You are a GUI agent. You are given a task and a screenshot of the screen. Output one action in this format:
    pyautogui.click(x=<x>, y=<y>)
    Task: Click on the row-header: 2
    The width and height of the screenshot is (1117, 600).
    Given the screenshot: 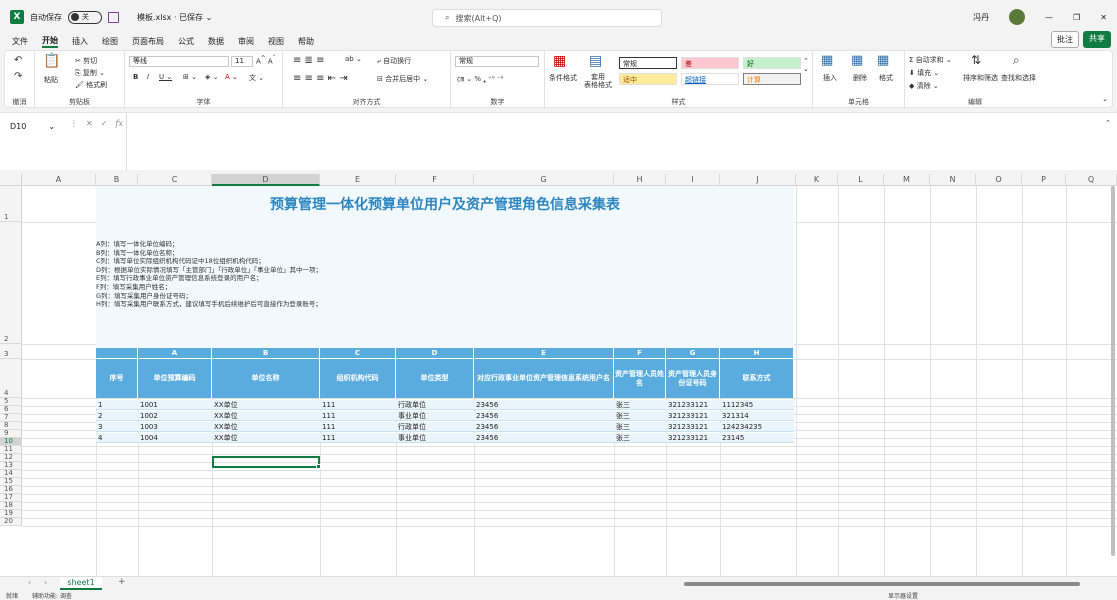 What is the action you would take?
    pyautogui.click(x=11, y=283)
    